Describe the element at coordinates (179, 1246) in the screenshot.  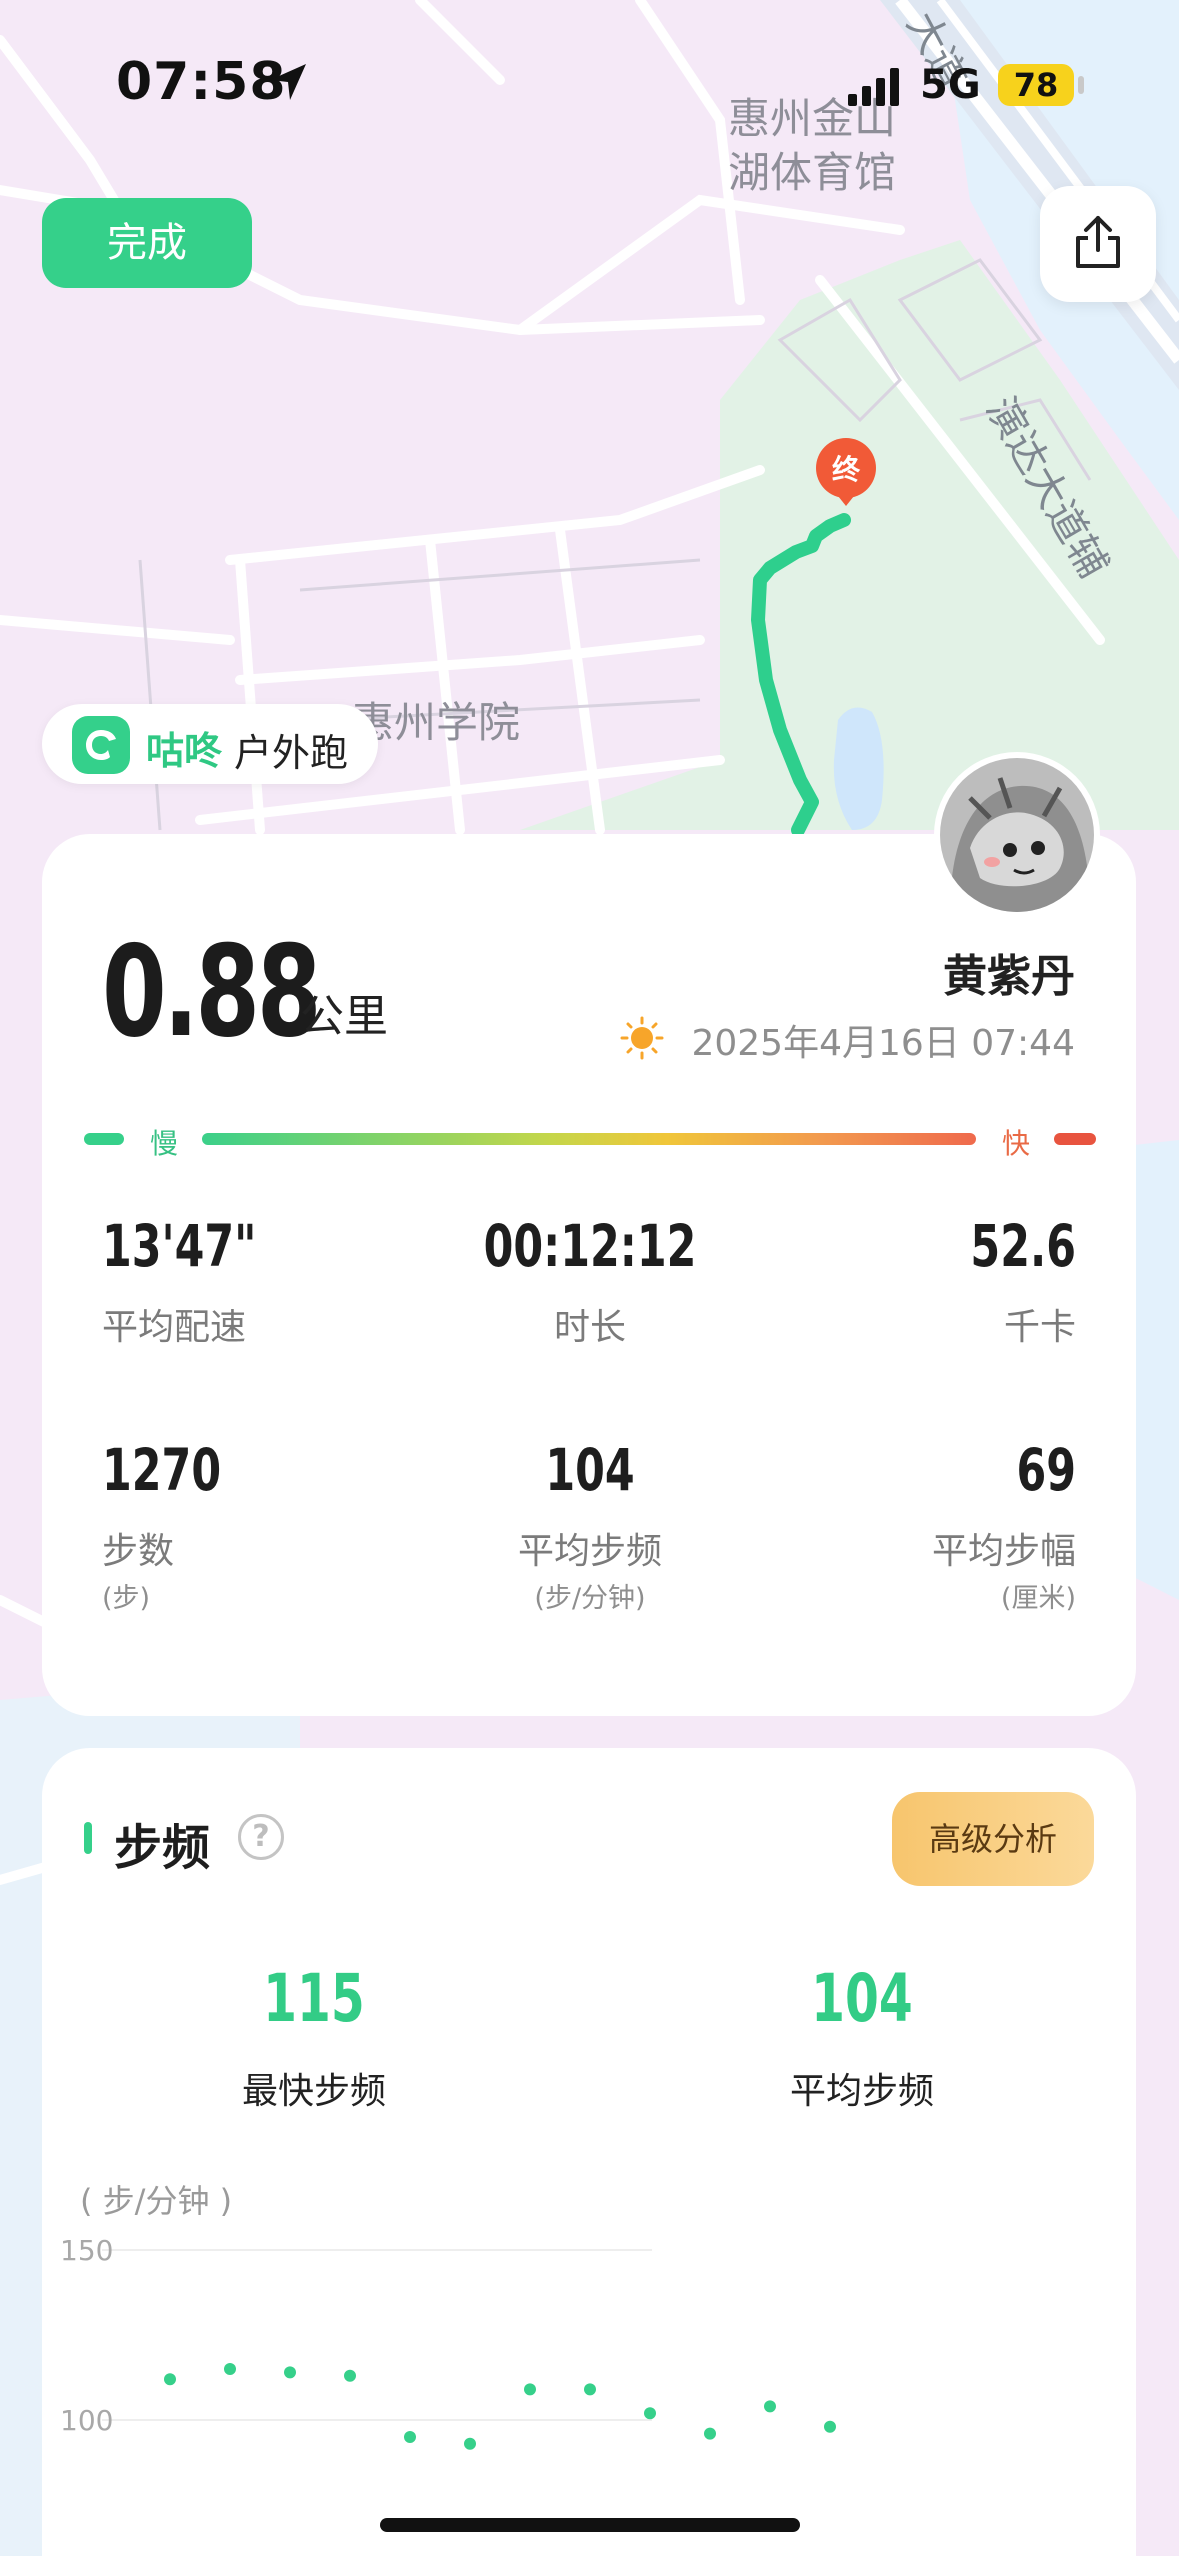
I see `stat-pace-value: 13'47"` at that location.